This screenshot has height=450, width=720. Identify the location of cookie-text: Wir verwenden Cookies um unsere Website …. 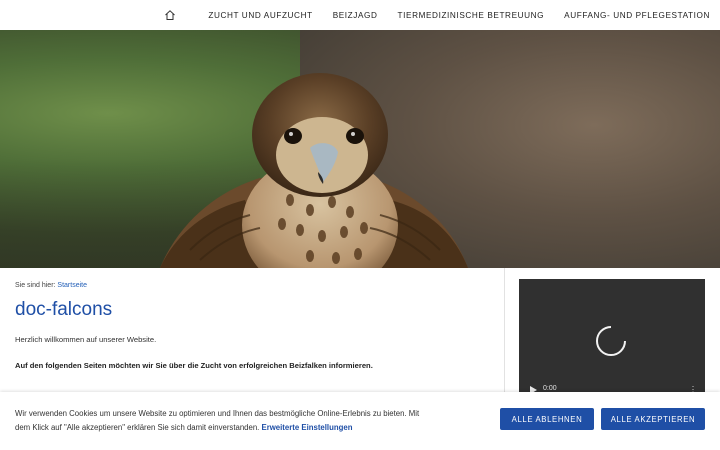
(217, 420).